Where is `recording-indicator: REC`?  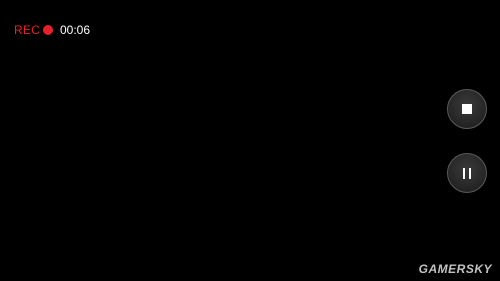
recording-indicator: REC is located at coordinates (33, 30).